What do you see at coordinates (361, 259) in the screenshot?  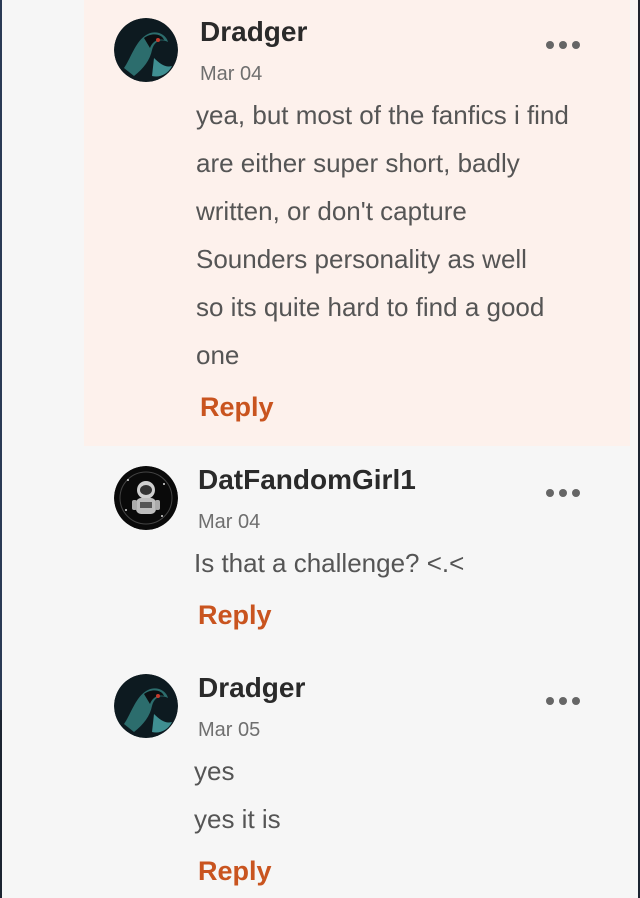 I see `comment-text-line: Sounders personality as well` at bounding box center [361, 259].